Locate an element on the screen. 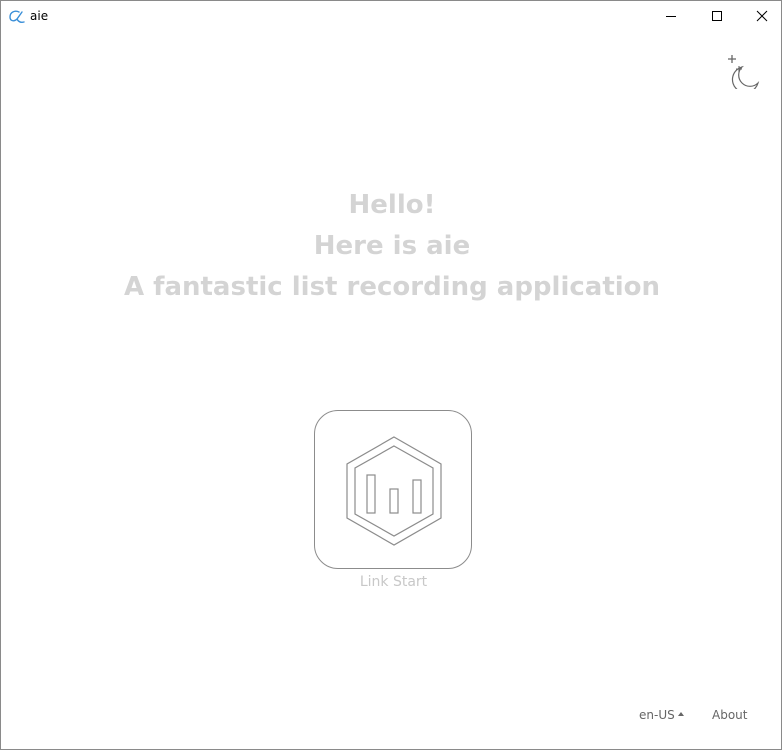 Image resolution: width=782 pixels, height=750 pixels. theme-toggle-button is located at coordinates (745, 73).